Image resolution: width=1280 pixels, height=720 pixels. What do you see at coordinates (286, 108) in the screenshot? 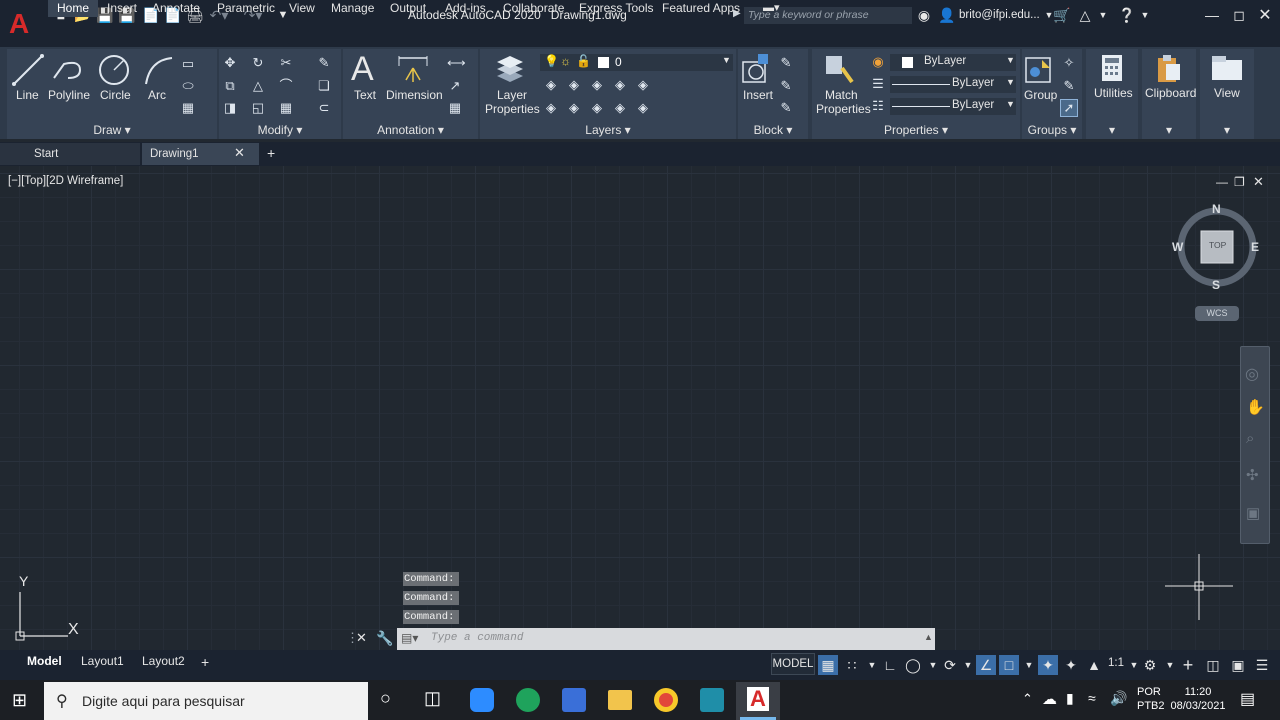
I see `array-icon: ▦` at bounding box center [286, 108].